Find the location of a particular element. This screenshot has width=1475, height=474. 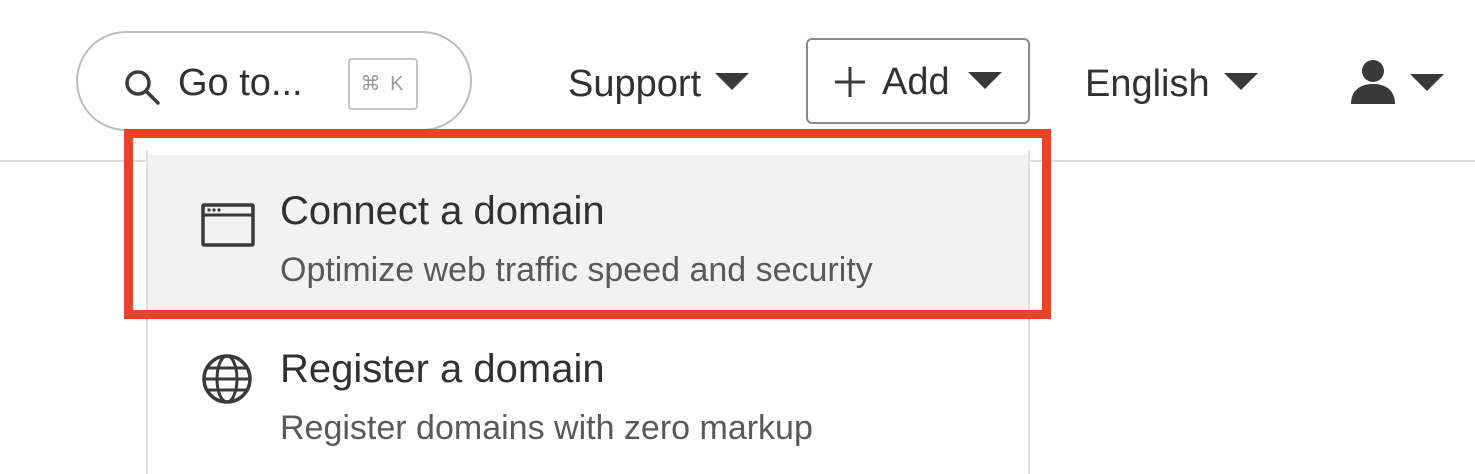

keyboard-shortcut-badge: ⌘ K is located at coordinates (383, 84).